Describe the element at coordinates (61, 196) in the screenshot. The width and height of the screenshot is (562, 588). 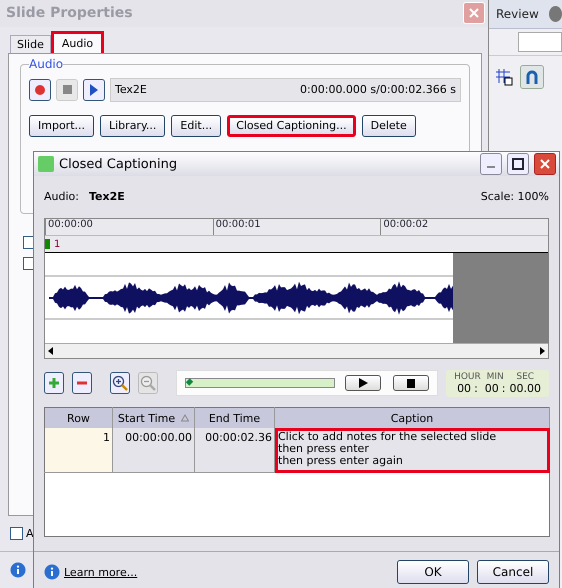
I see `audio-label: Audio:` at that location.